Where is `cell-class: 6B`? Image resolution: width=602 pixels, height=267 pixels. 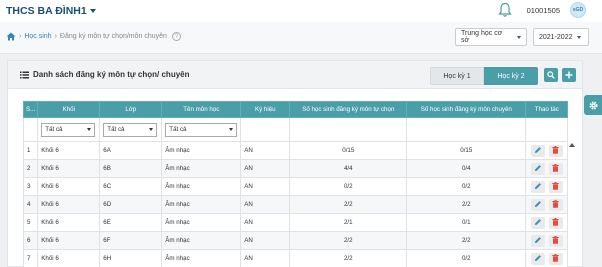 cell-class: 6B is located at coordinates (131, 168).